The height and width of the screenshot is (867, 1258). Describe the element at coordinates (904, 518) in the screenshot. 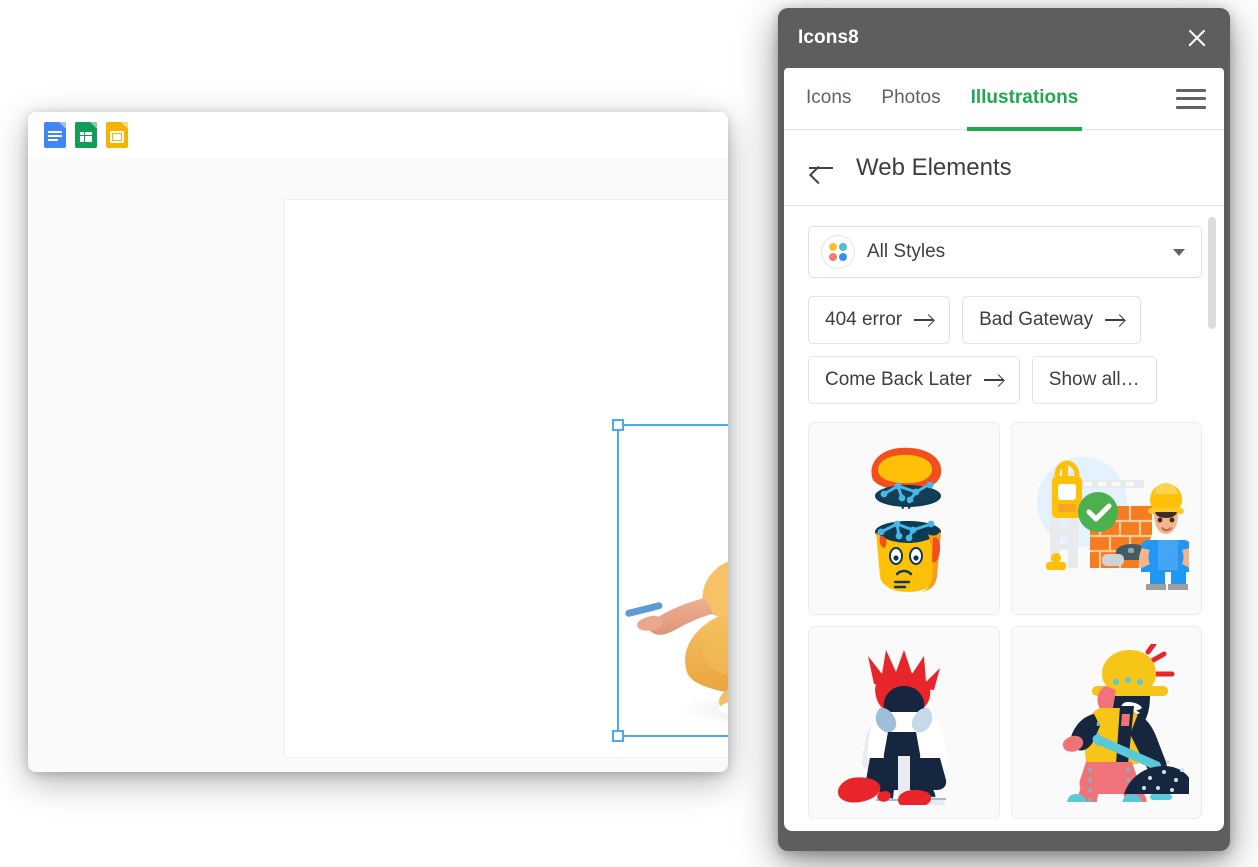

I see `result-broken-cup` at that location.